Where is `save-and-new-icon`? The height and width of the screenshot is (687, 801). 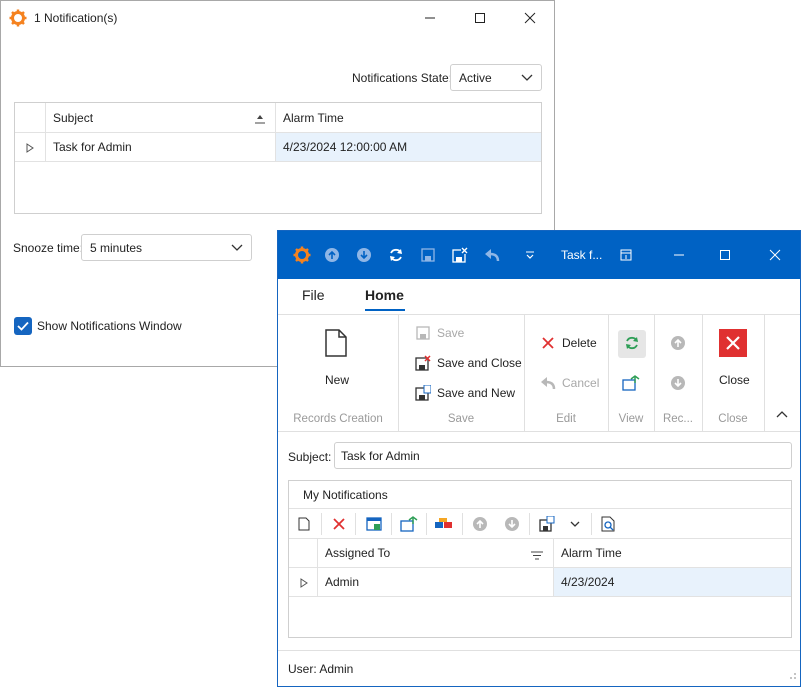
save-and-new-icon is located at coordinates (423, 393).